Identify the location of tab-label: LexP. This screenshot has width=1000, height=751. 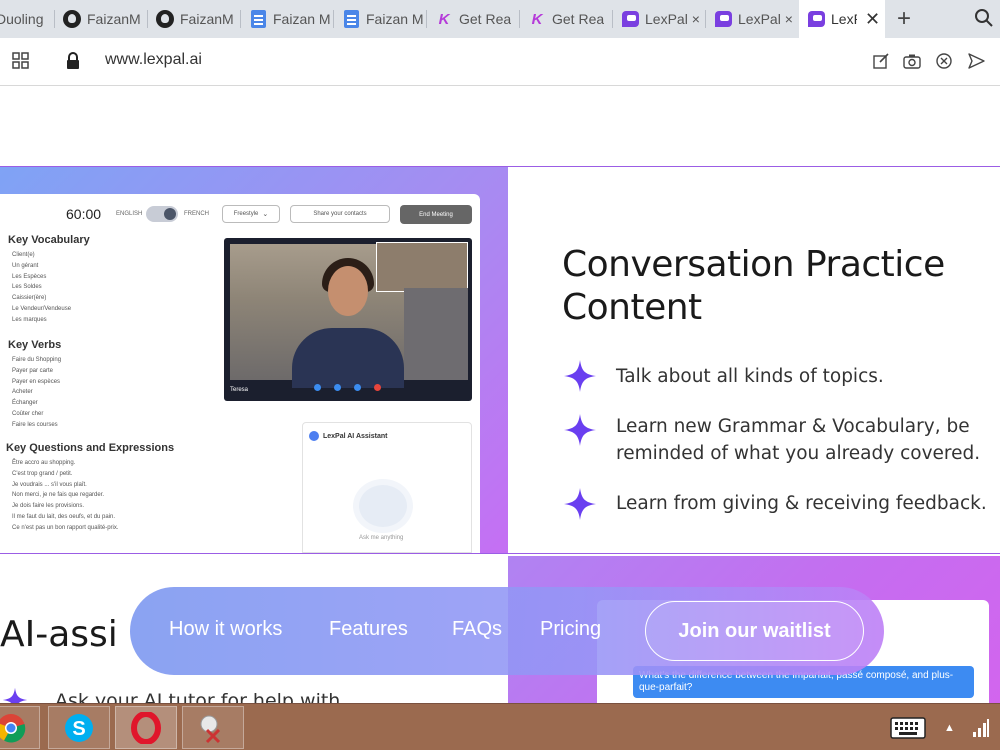
(844, 19).